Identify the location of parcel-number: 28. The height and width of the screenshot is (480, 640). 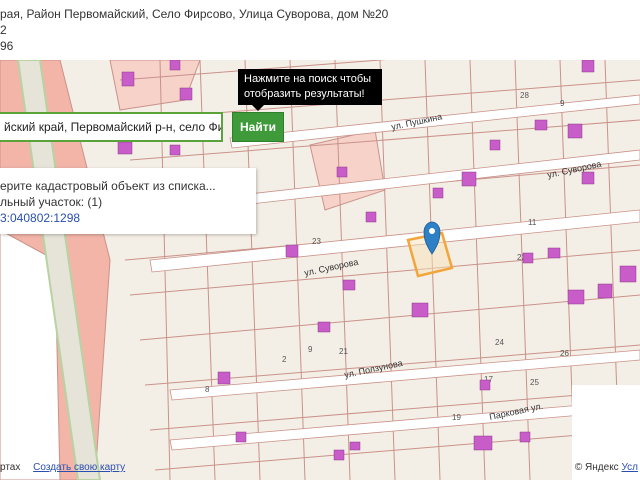
(524, 95).